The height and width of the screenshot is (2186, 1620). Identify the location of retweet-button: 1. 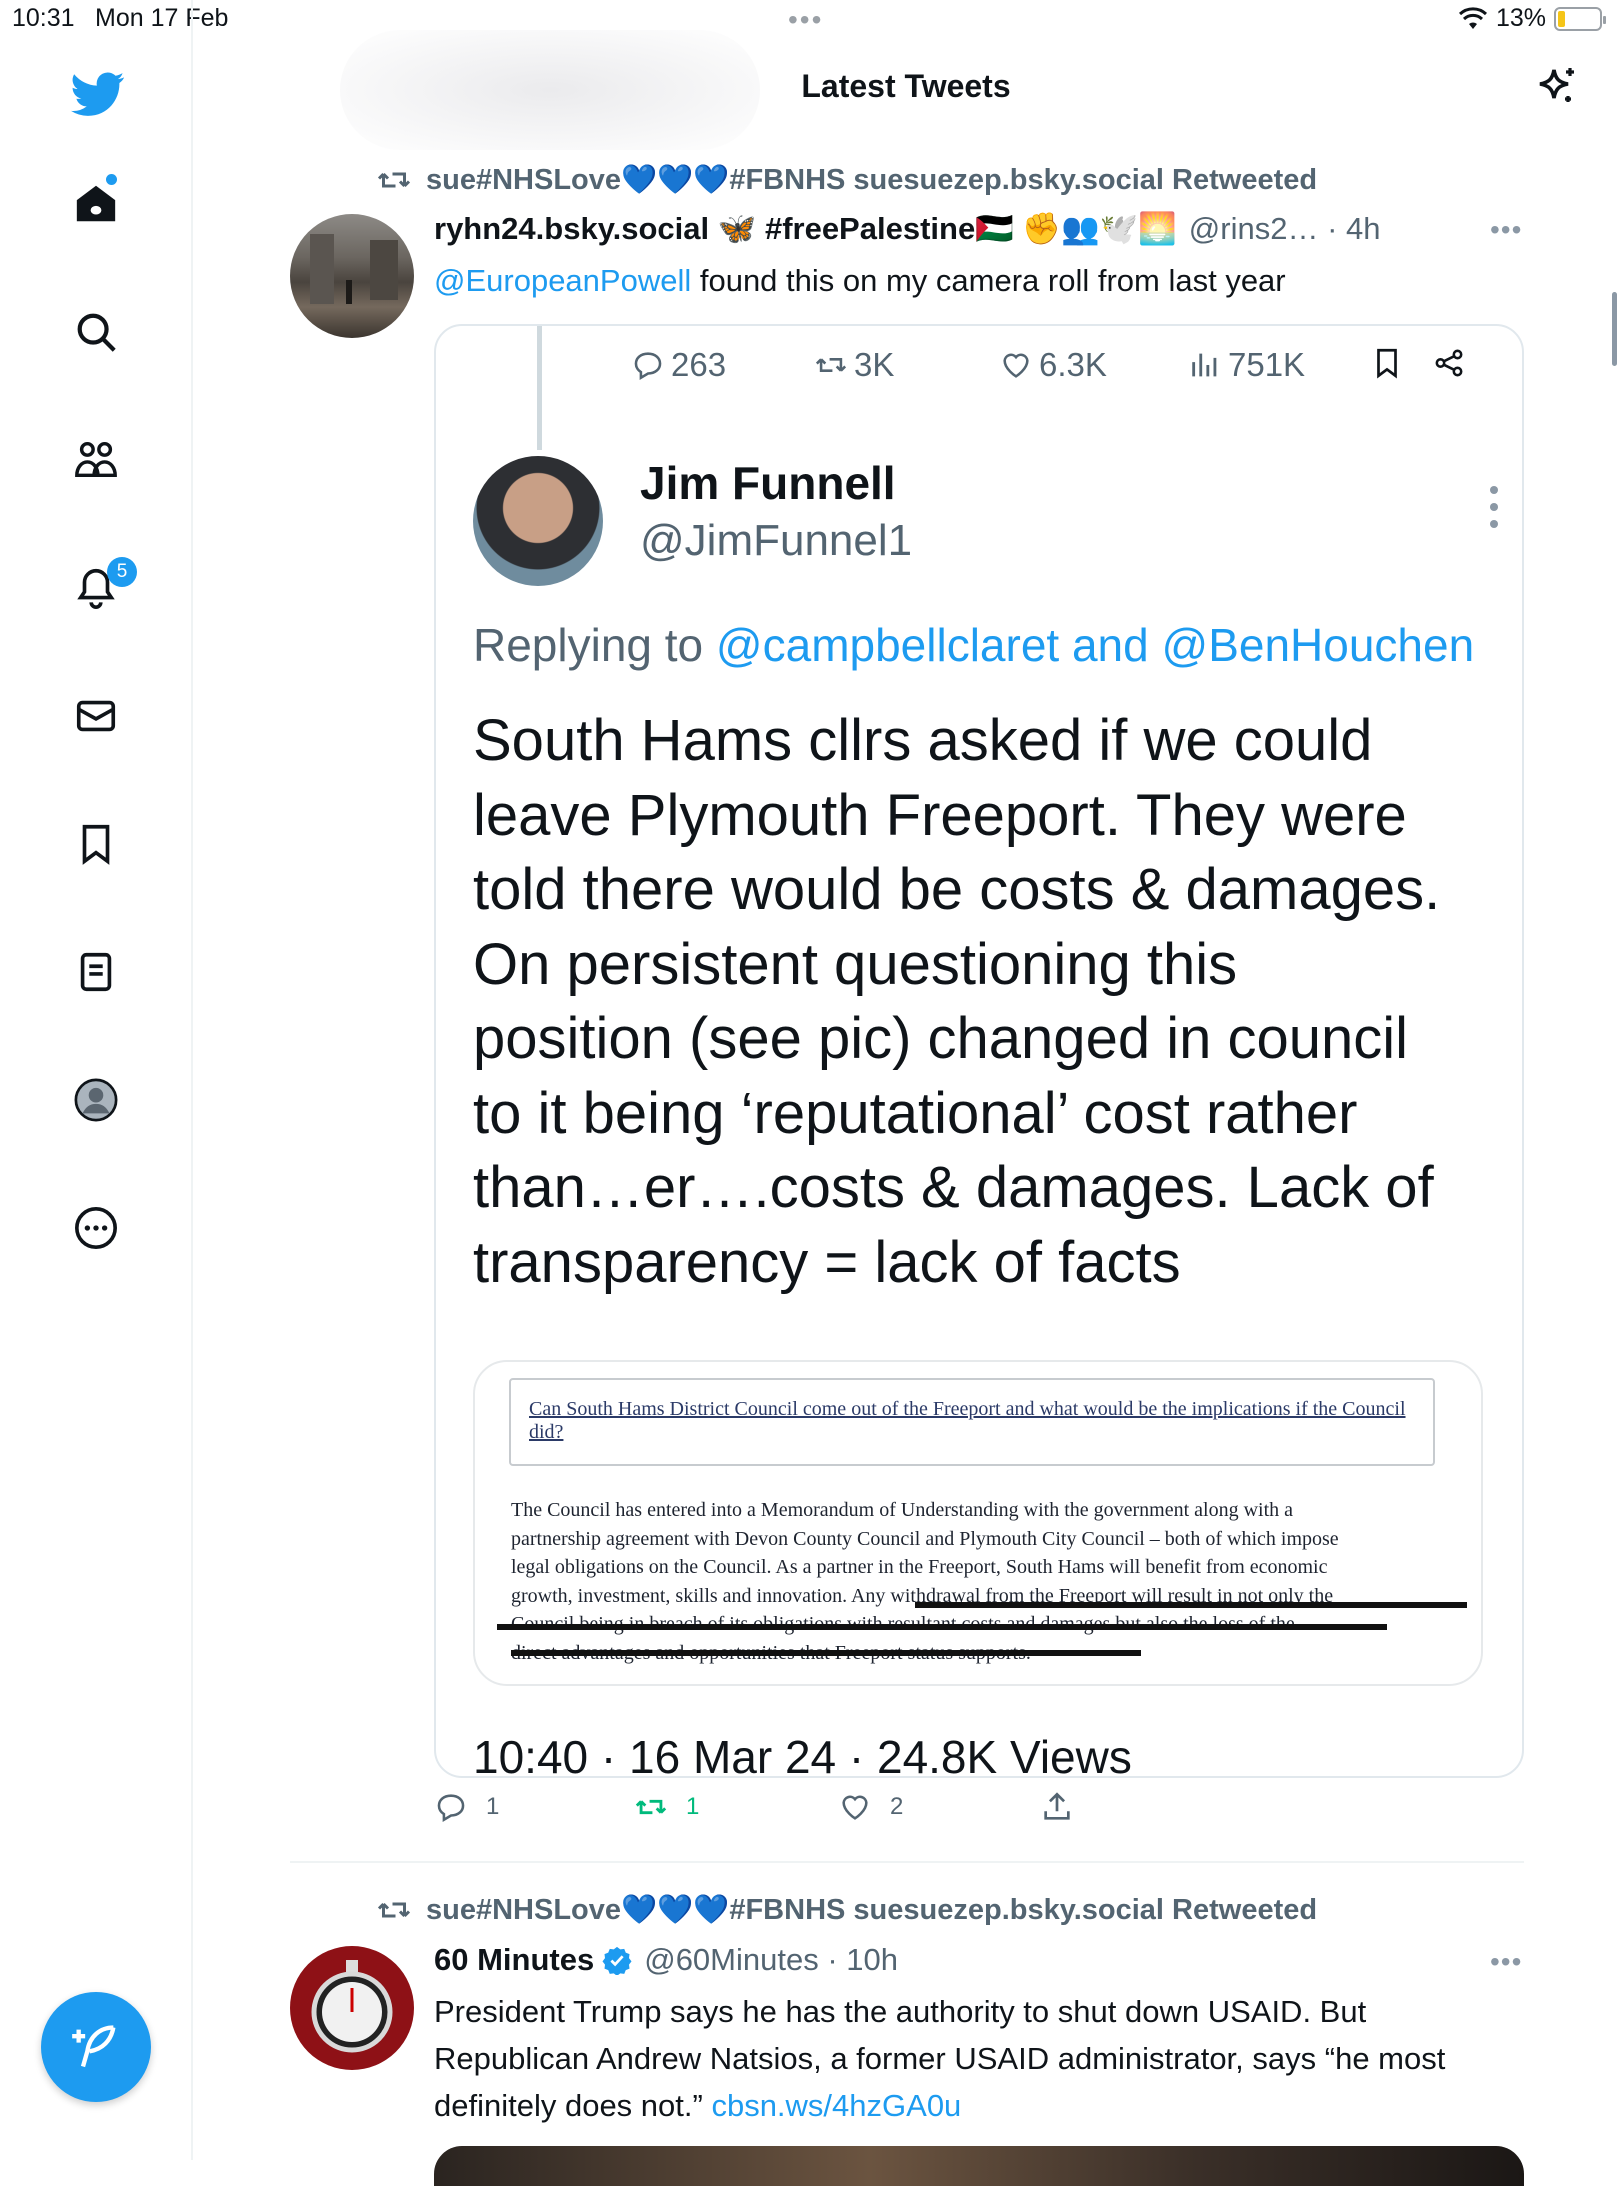
(666, 1807).